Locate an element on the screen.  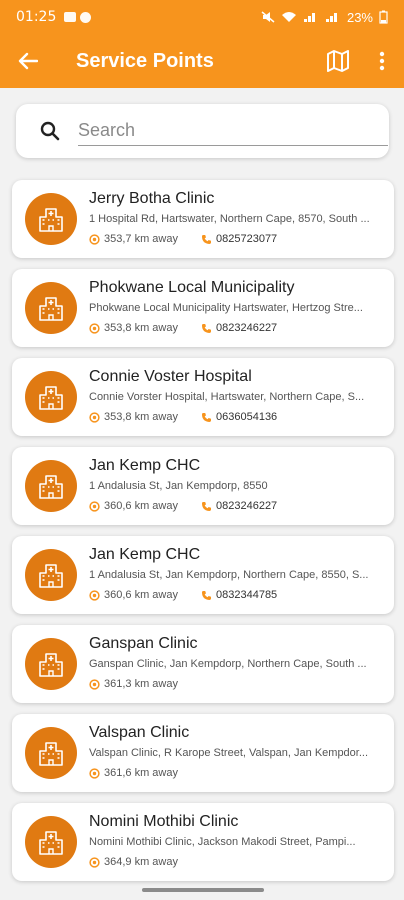
service-point-meta: 360,6 km away 0823246227 is located at coordinates (183, 506).